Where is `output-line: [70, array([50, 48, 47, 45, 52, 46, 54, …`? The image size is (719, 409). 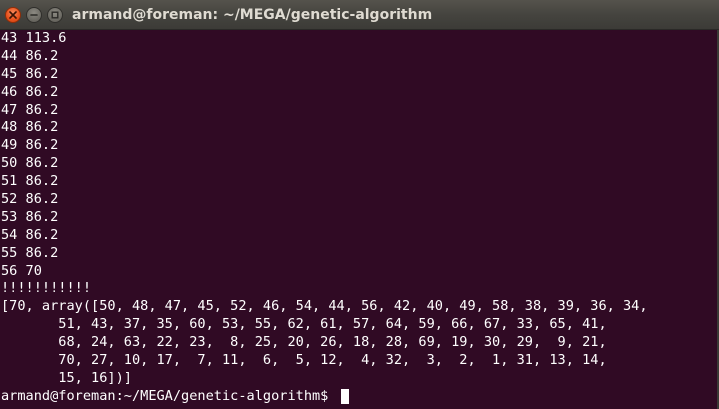
output-line: [70, array([50, 48, 47, 45, 52, 46, 54, … is located at coordinates (324, 306).